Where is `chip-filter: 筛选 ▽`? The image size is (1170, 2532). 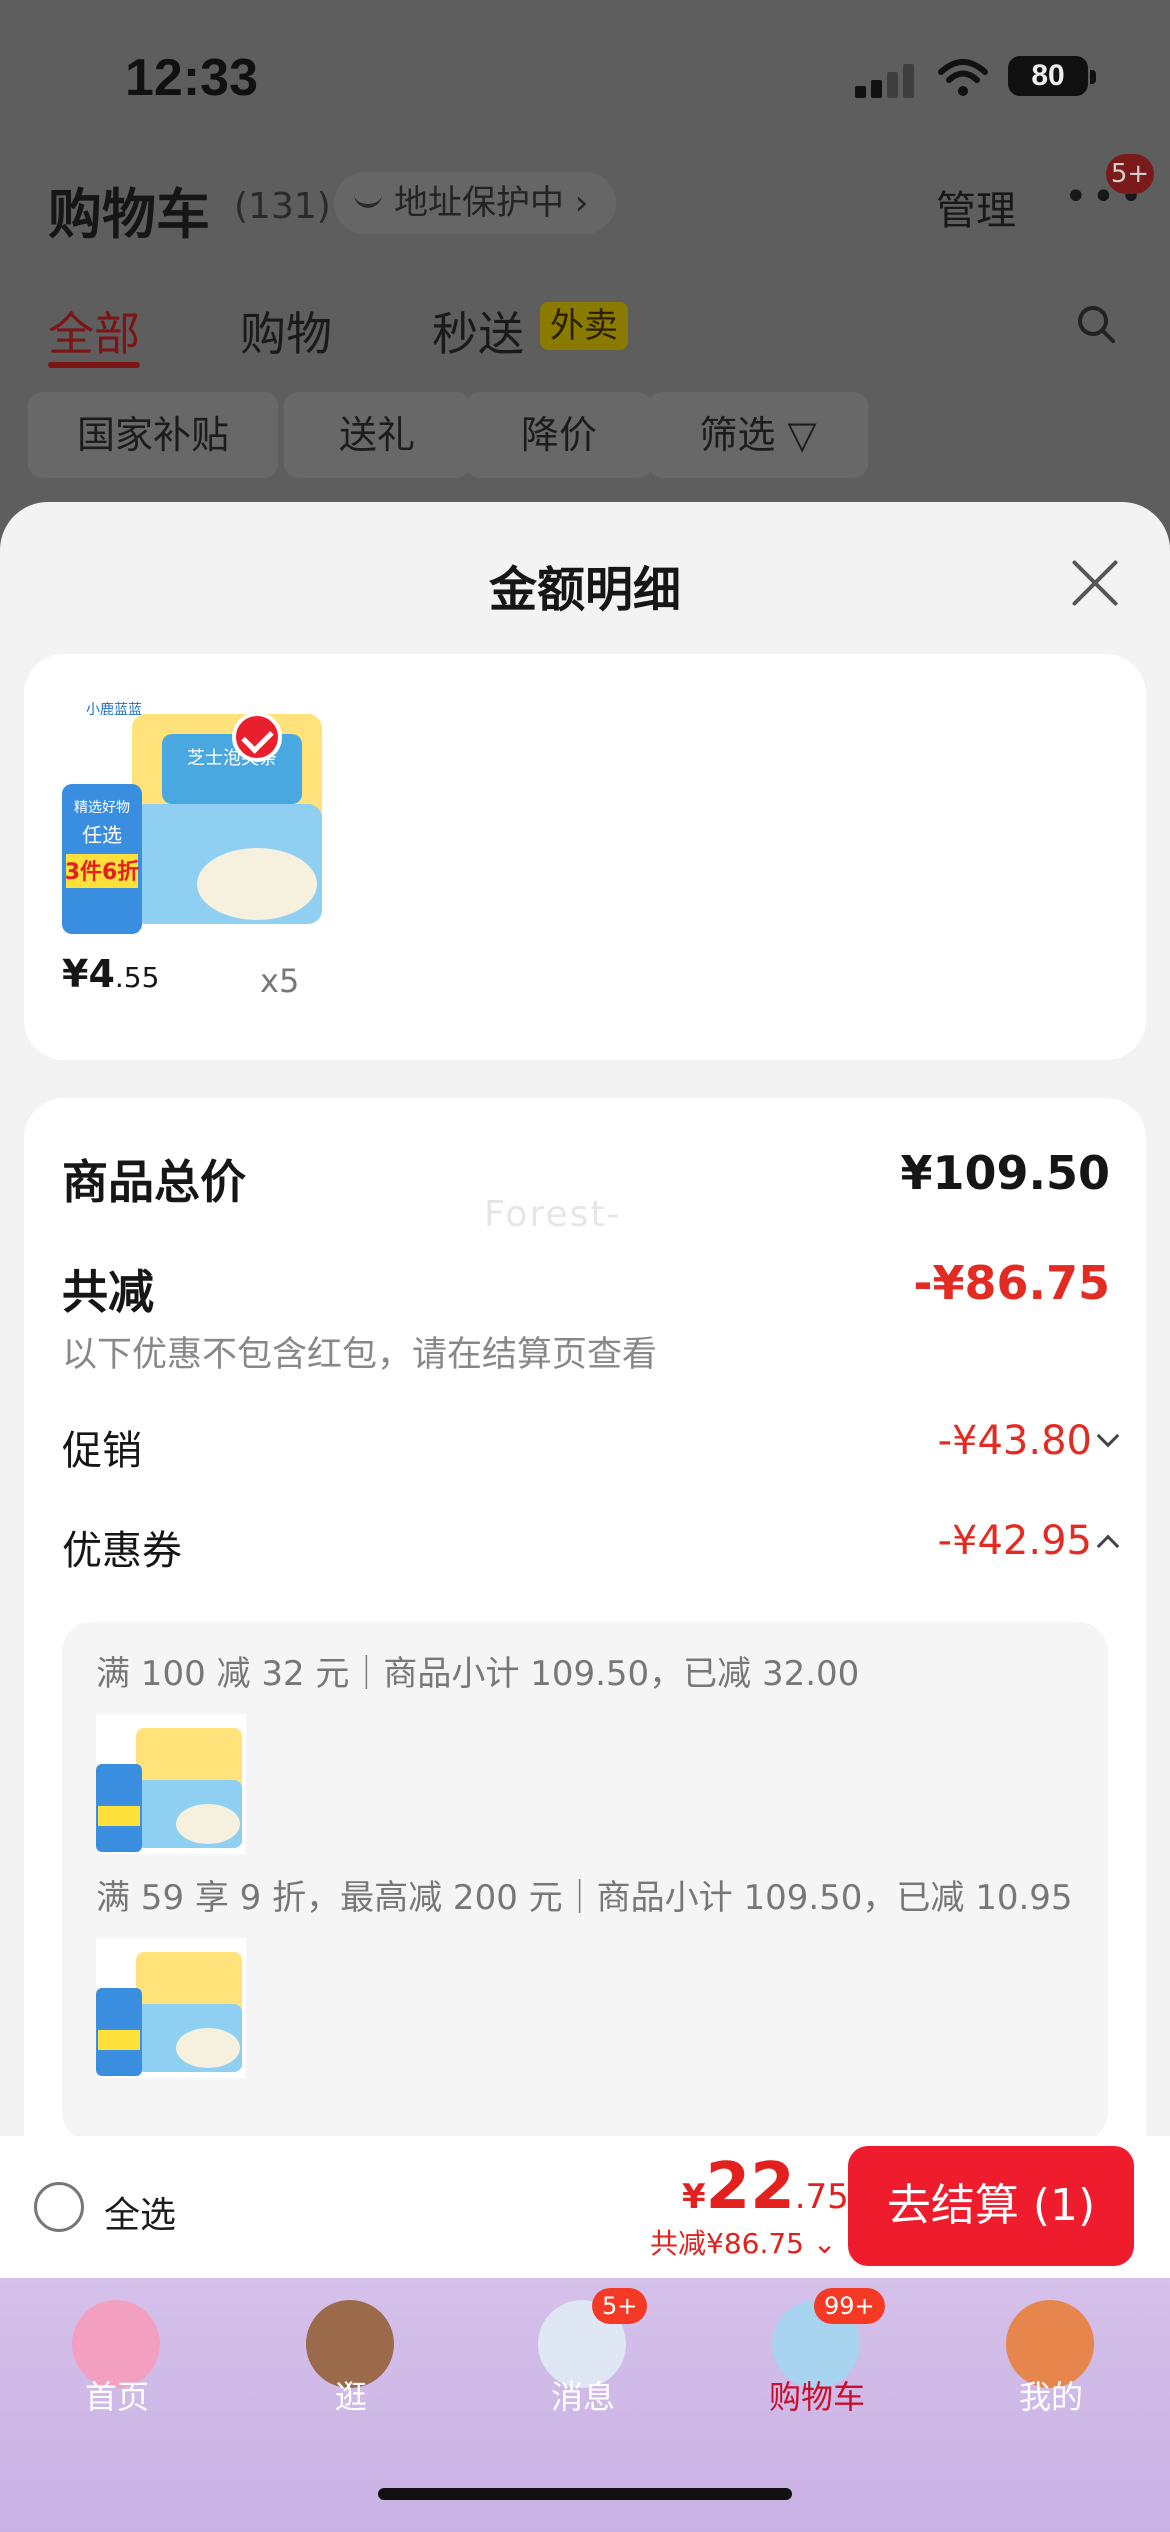
chip-filter: 筛选 ▽ is located at coordinates (758, 435).